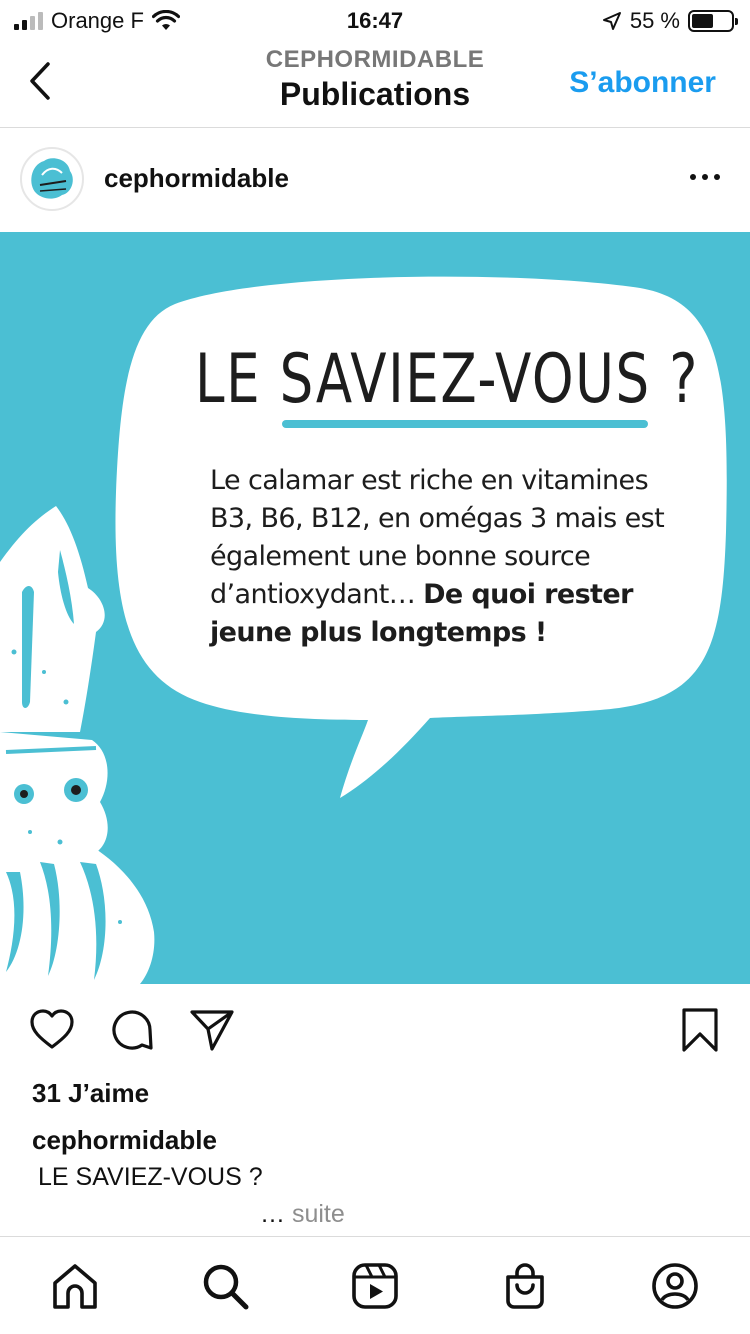  Describe the element at coordinates (75, 1286) in the screenshot. I see `home-icon` at that location.